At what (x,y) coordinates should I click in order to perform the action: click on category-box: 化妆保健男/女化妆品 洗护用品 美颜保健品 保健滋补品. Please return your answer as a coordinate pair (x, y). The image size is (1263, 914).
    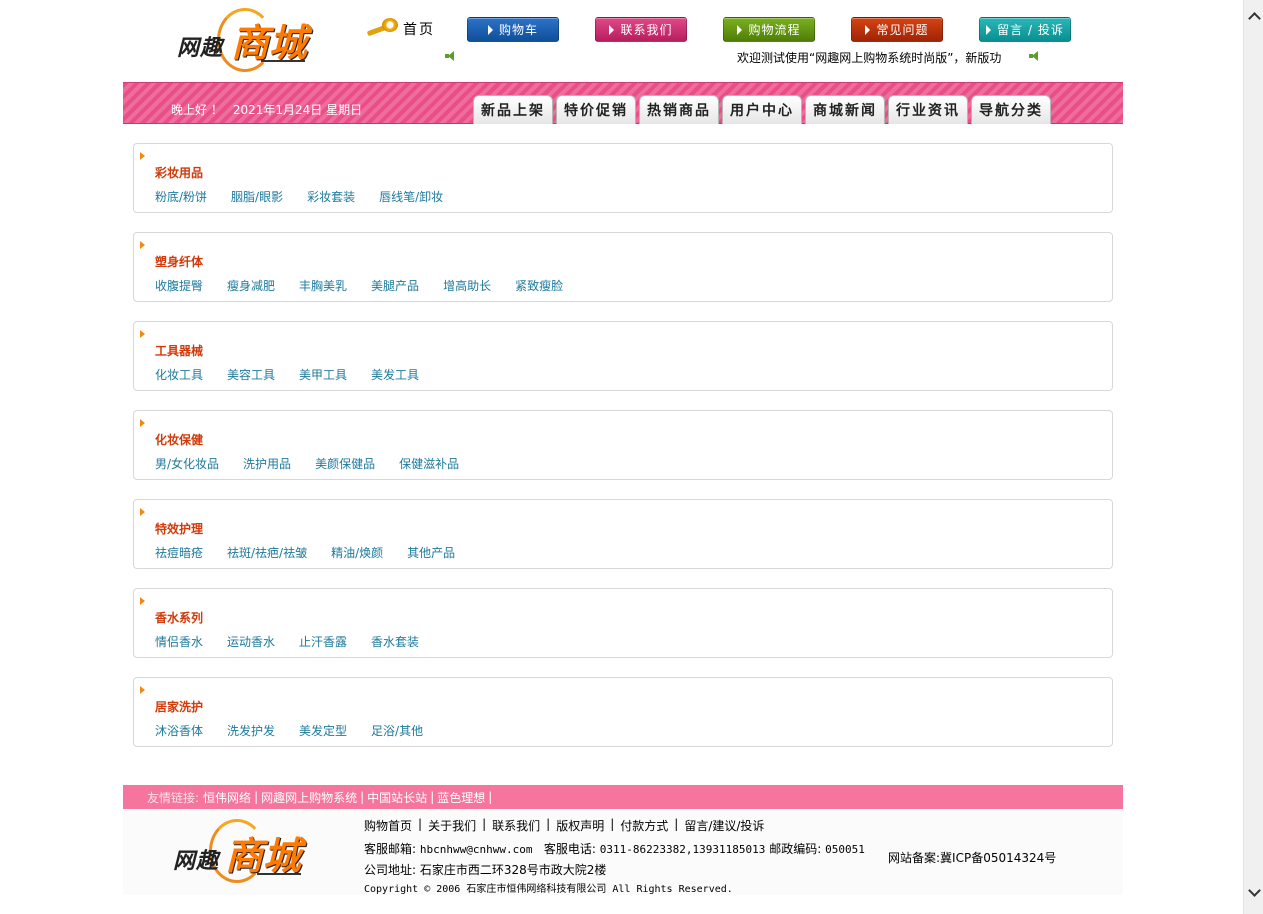
    Looking at the image, I should click on (623, 445).